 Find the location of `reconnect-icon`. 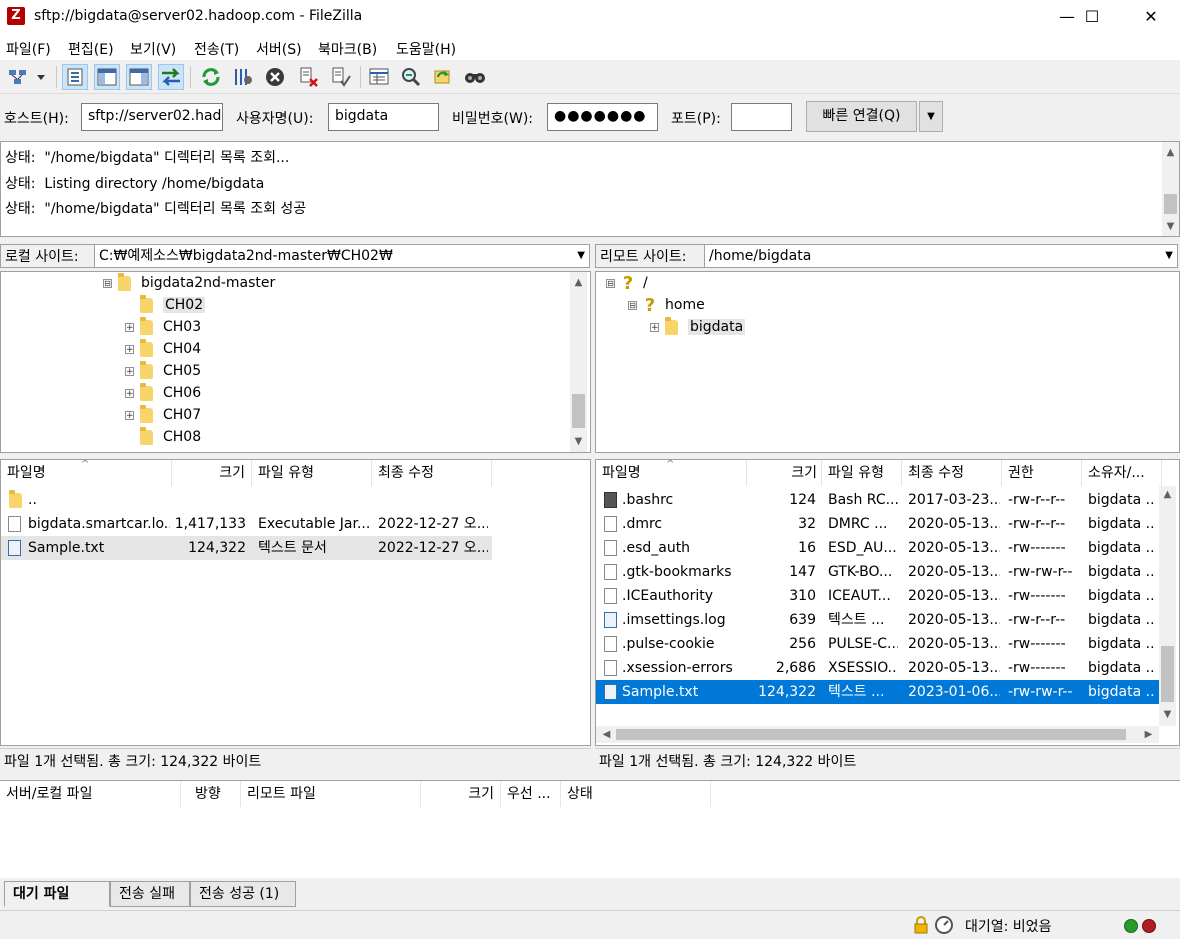

reconnect-icon is located at coordinates (341, 77).